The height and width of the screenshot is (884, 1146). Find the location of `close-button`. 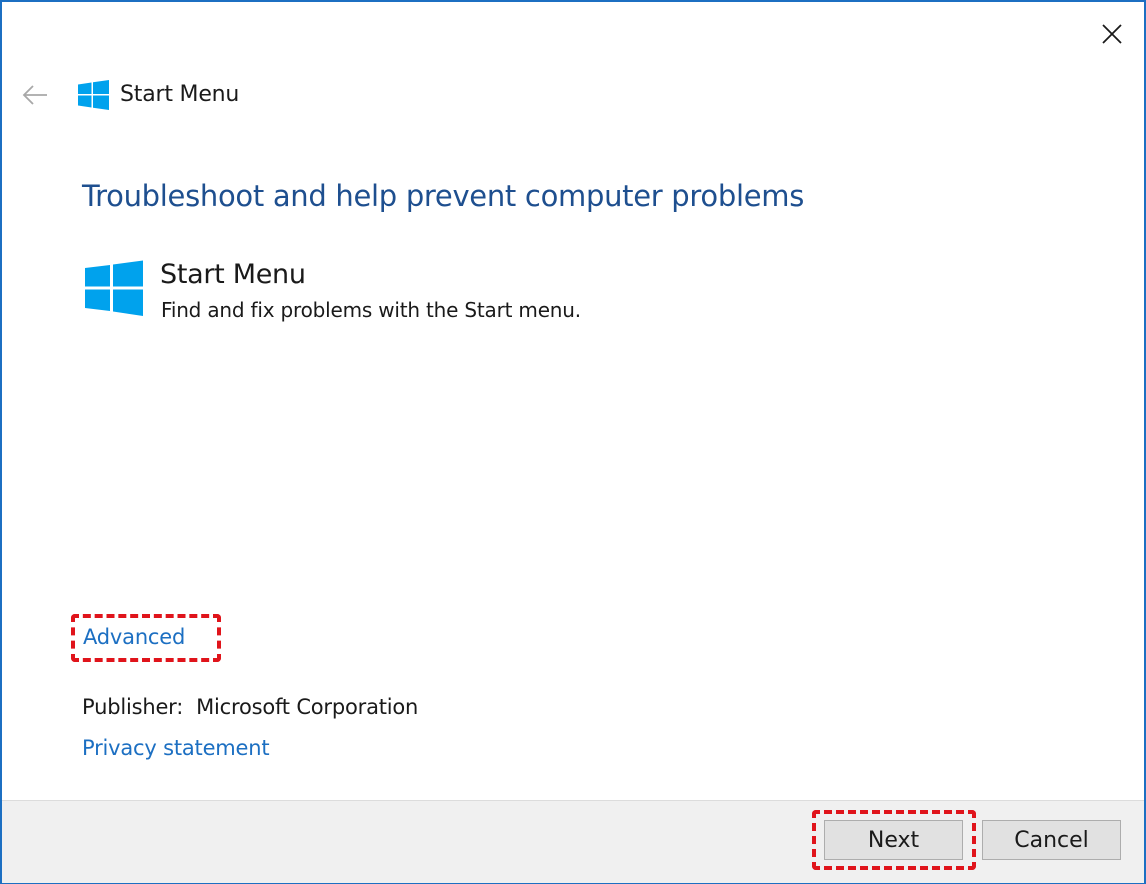

close-button is located at coordinates (1112, 34).